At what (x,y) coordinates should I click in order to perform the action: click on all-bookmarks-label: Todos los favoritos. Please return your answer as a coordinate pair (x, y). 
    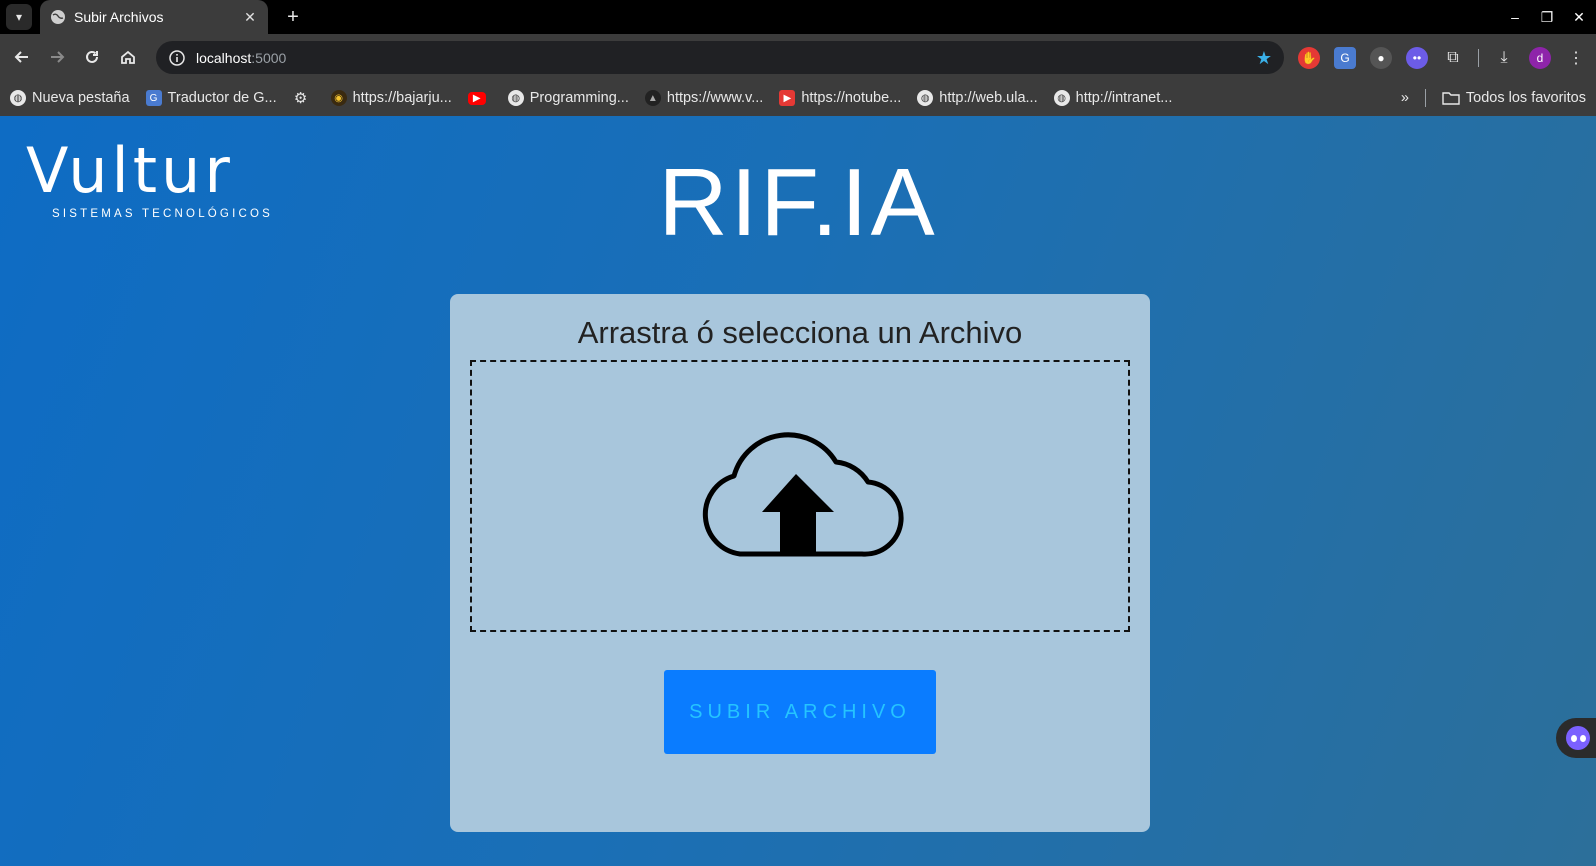
    Looking at the image, I should click on (1525, 98).